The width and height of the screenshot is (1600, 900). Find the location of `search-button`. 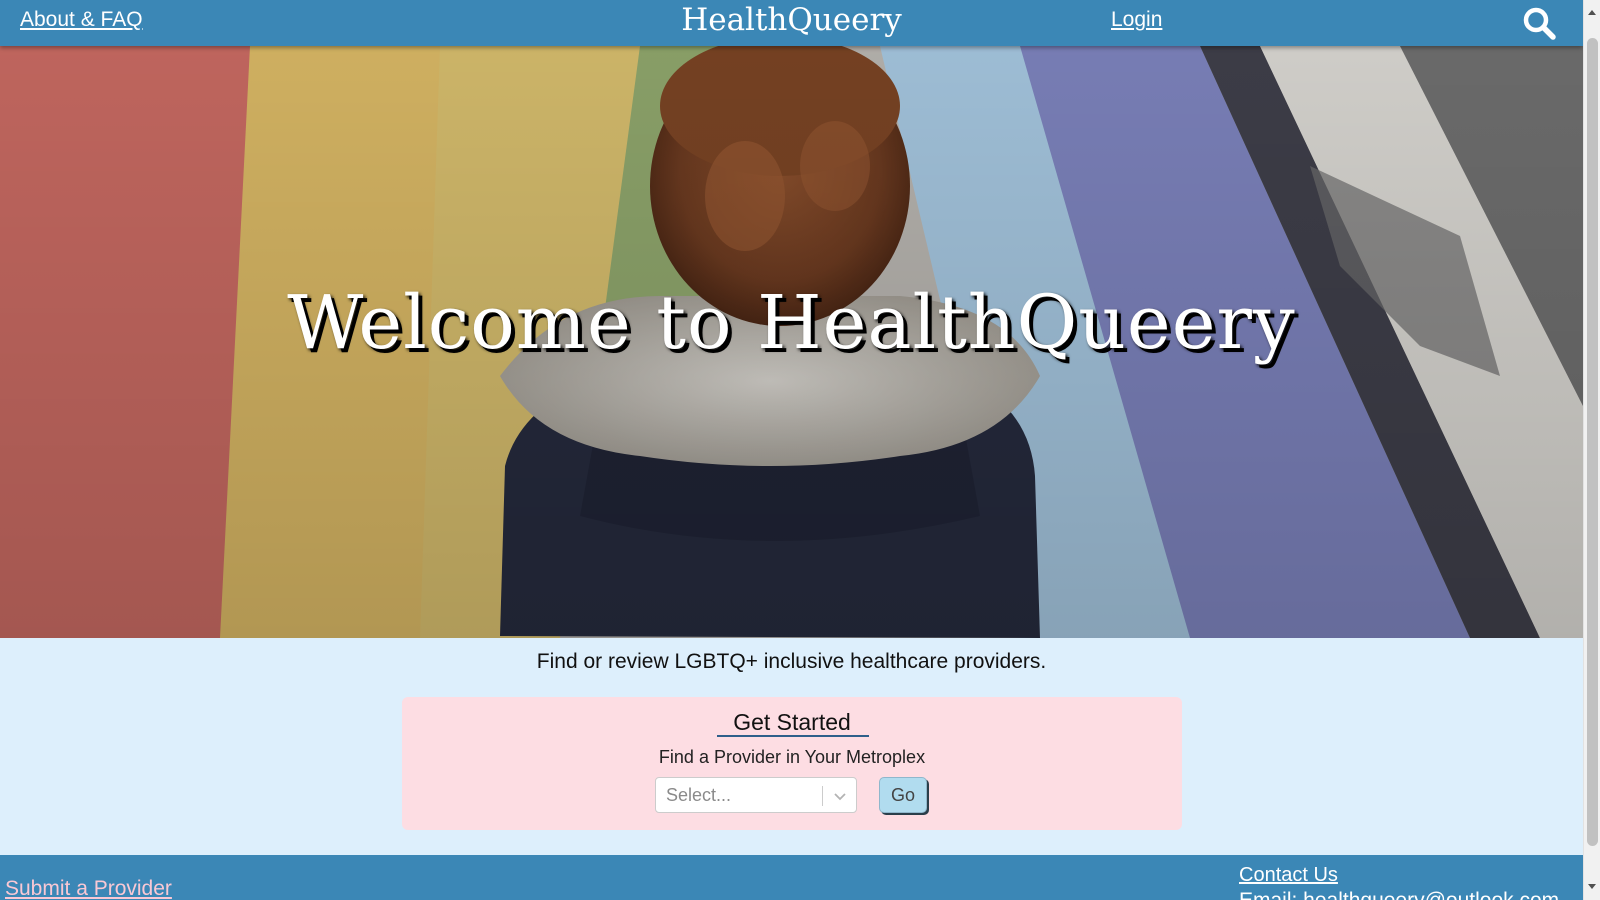

search-button is located at coordinates (1539, 23).